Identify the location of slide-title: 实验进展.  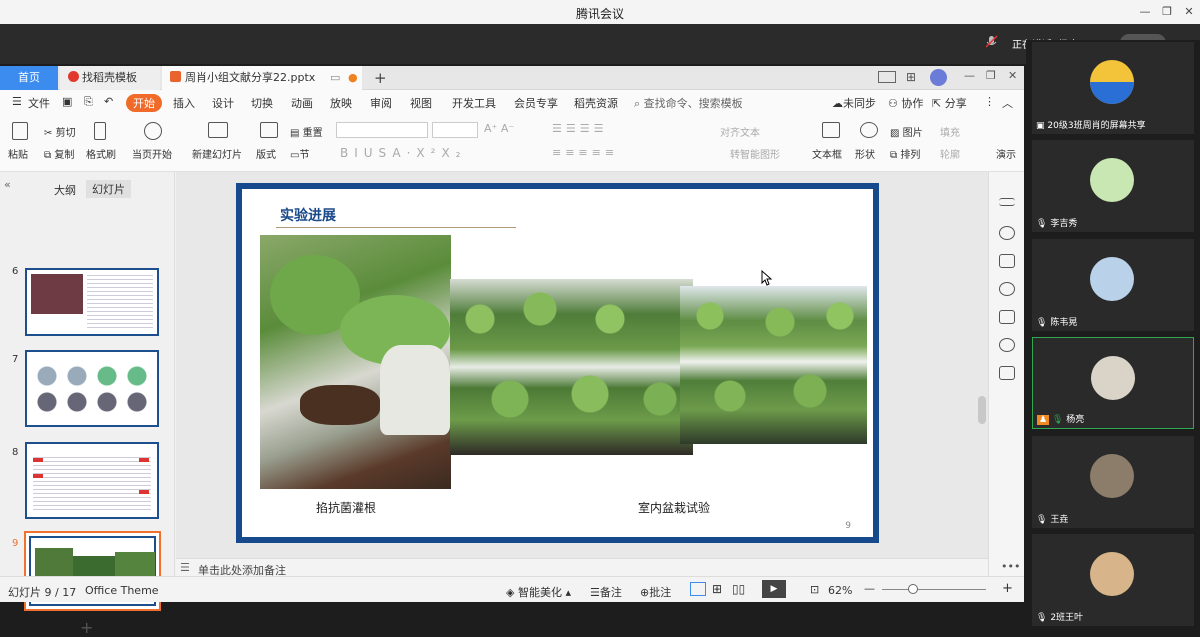
(308, 215).